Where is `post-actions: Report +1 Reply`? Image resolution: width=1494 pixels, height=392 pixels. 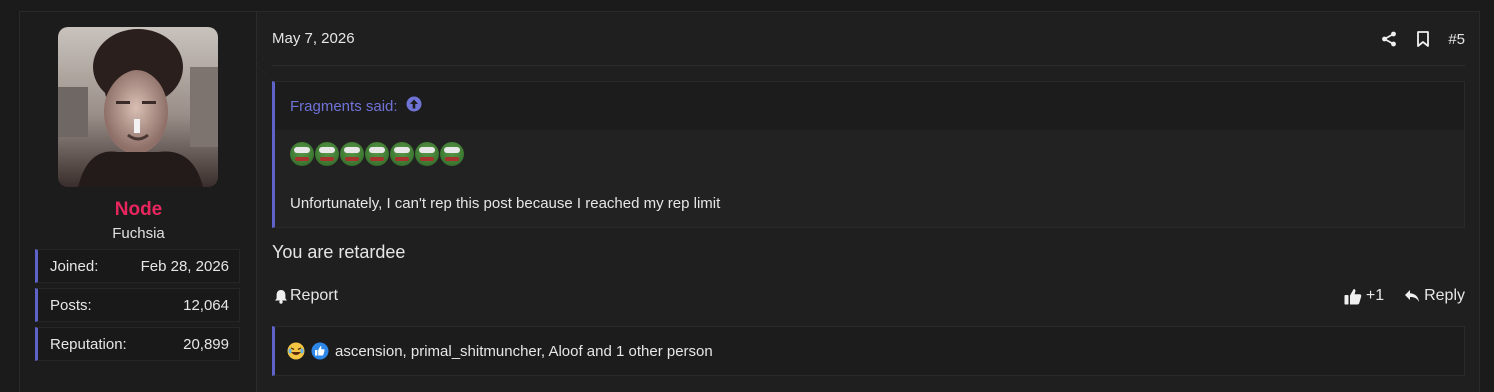
post-actions: Report +1 Reply is located at coordinates (868, 298).